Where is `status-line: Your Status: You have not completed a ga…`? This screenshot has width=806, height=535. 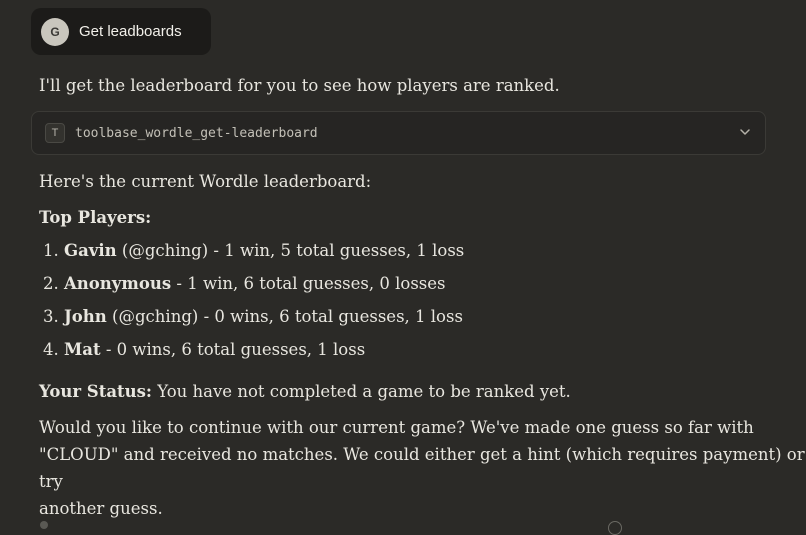 status-line: Your Status: You have not completed a ga… is located at coordinates (305, 391).